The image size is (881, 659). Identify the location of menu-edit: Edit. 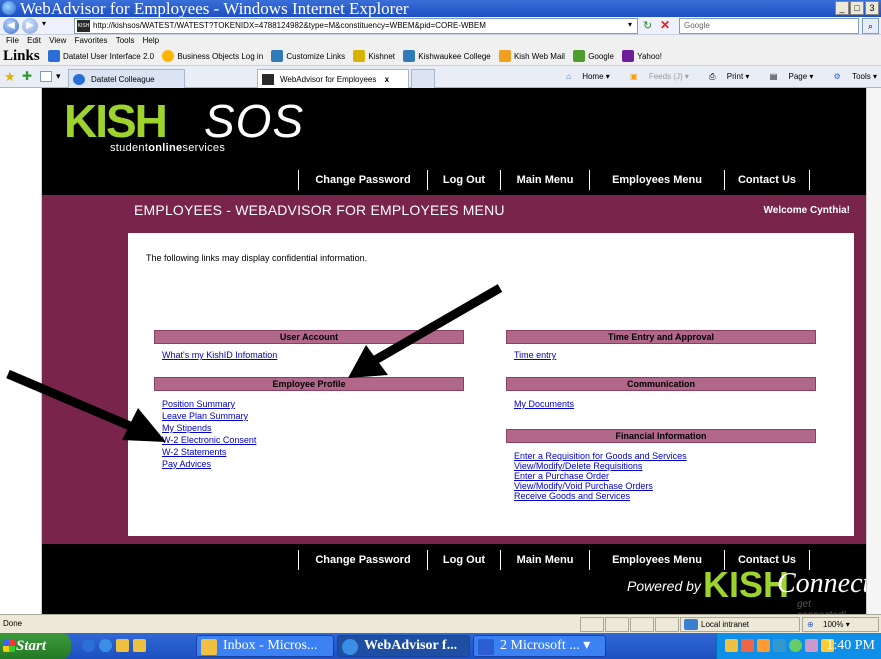
(34, 40).